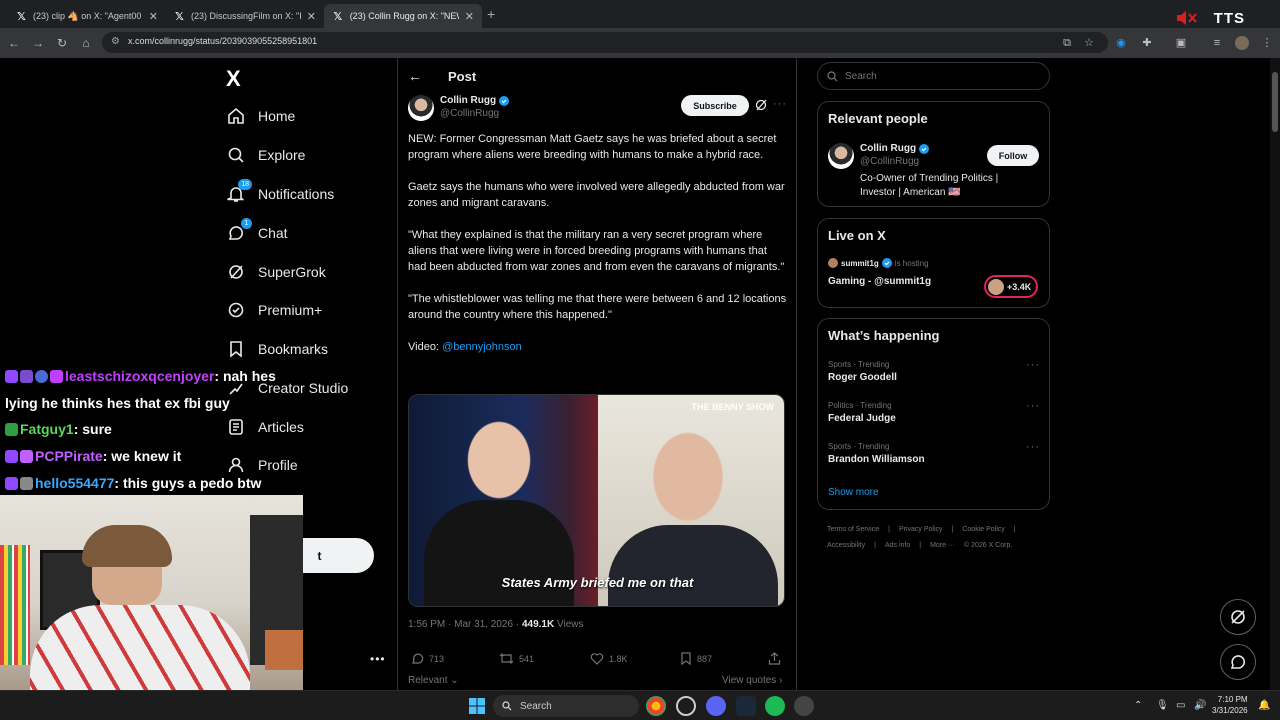  I want to click on audio-app-icon, so click(804, 706).